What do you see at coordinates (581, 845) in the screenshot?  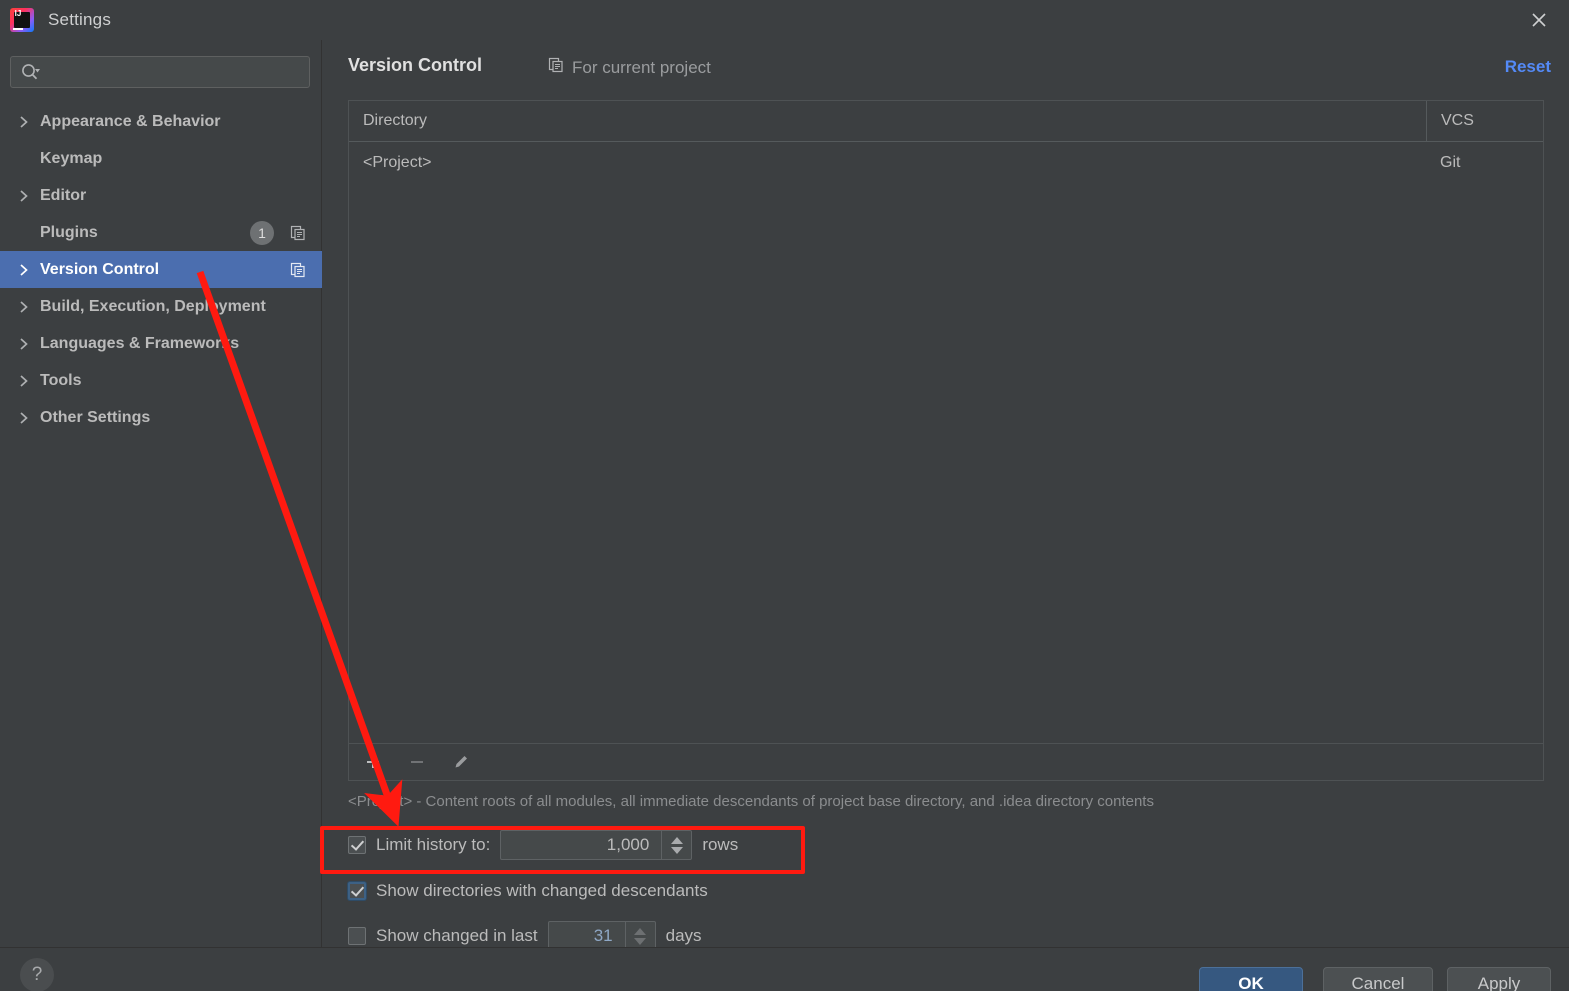 I see `limit-history-value: 1,000` at bounding box center [581, 845].